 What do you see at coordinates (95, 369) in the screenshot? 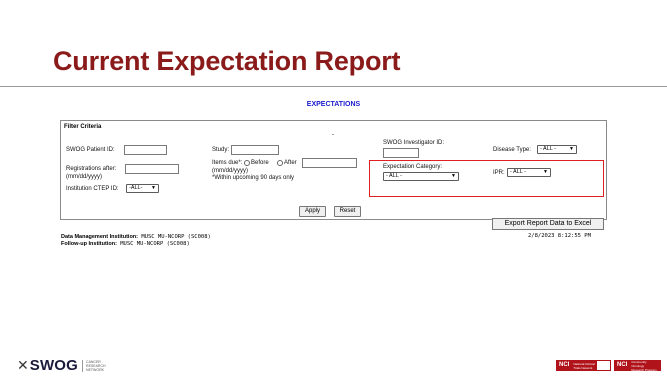
I see `tagline-line-3: NETWORK` at bounding box center [95, 369].